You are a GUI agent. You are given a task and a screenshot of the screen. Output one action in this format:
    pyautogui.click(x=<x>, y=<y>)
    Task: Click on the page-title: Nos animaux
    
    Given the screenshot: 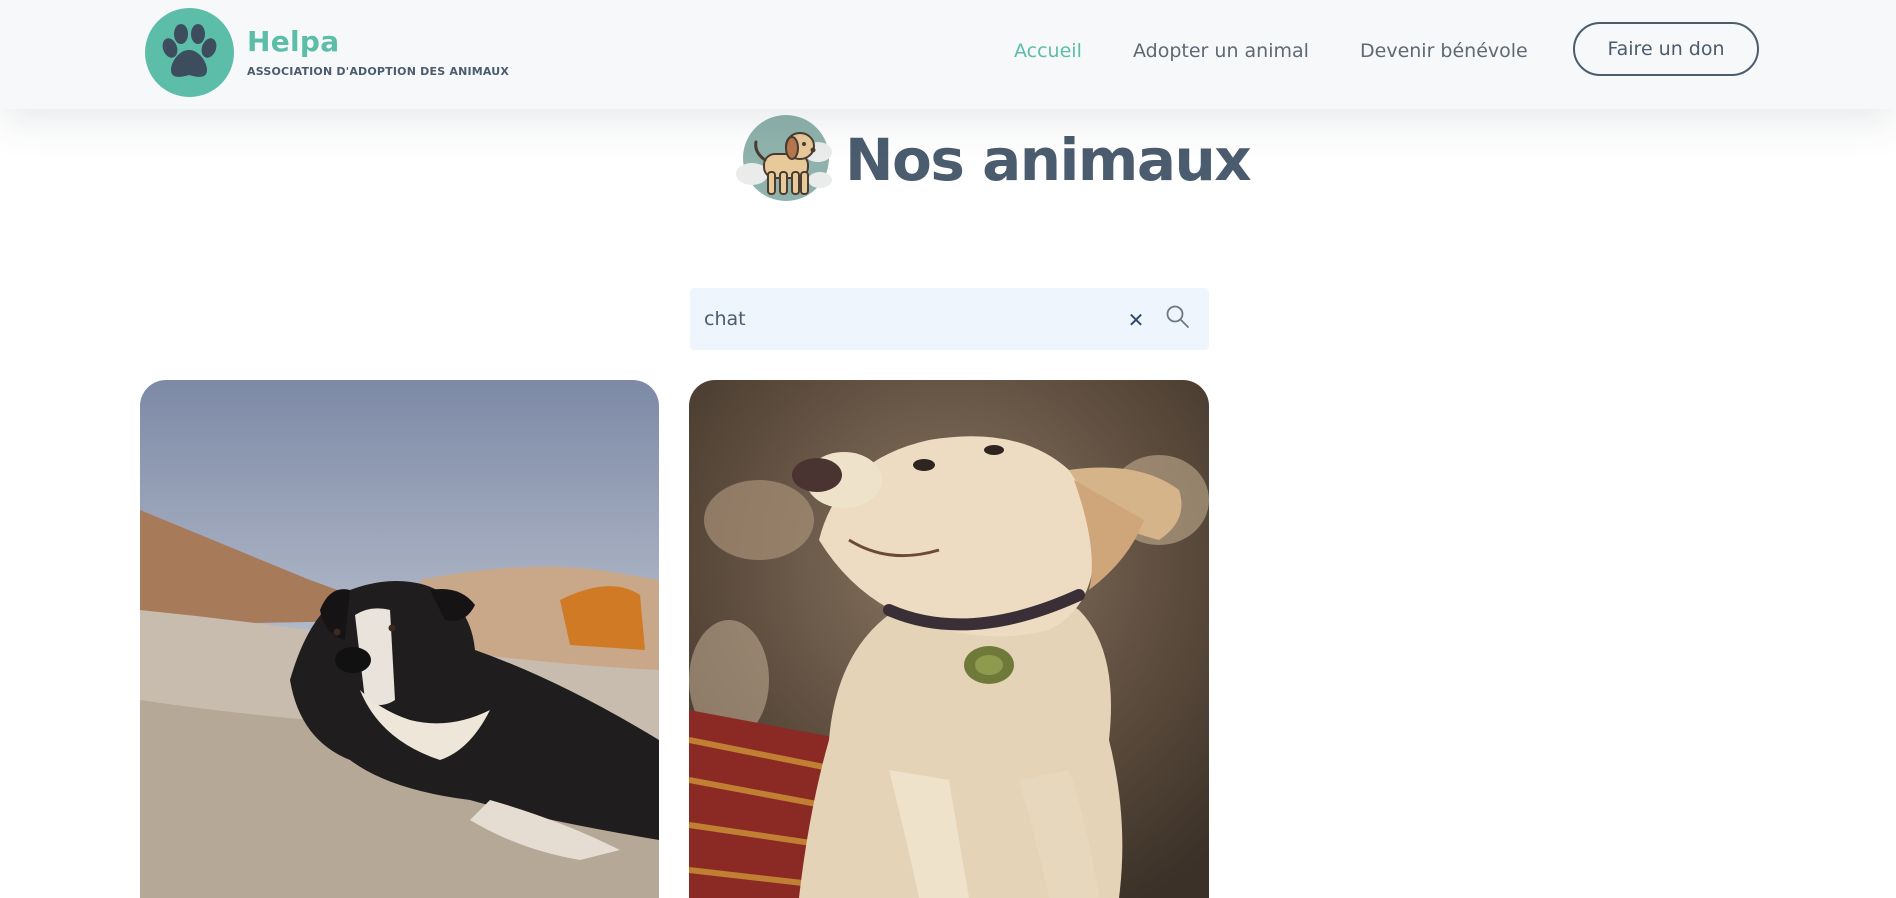 What is the action you would take?
    pyautogui.click(x=1048, y=159)
    